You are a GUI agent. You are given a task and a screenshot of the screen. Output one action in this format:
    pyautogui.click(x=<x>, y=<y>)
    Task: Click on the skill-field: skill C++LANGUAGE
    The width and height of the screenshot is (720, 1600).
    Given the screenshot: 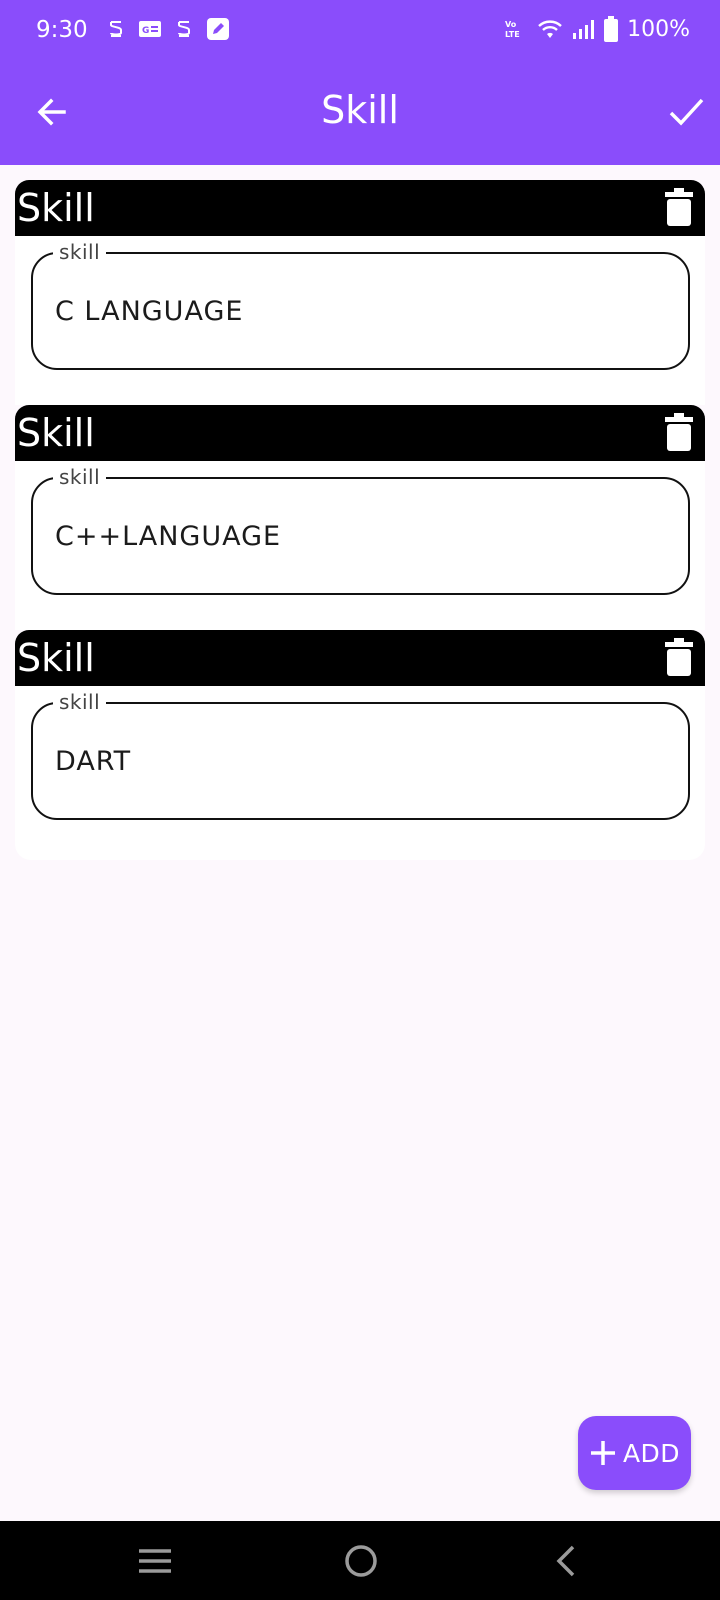 What is the action you would take?
    pyautogui.click(x=360, y=530)
    